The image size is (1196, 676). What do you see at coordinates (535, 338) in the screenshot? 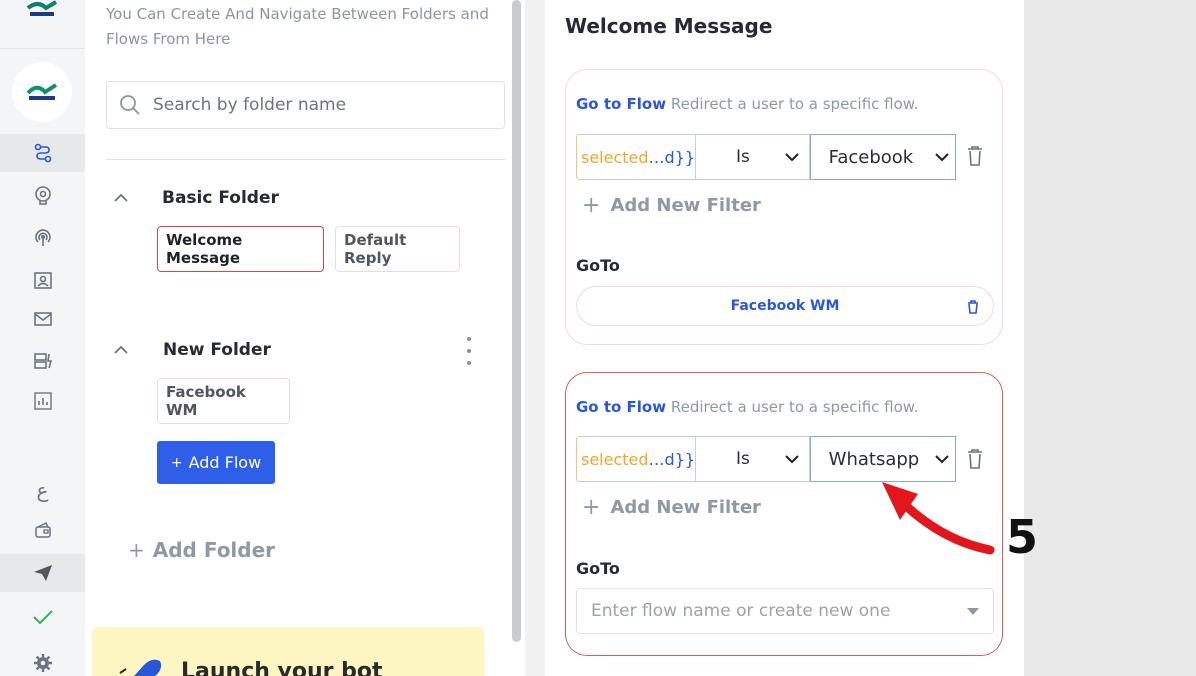
I see `panel-gap` at bounding box center [535, 338].